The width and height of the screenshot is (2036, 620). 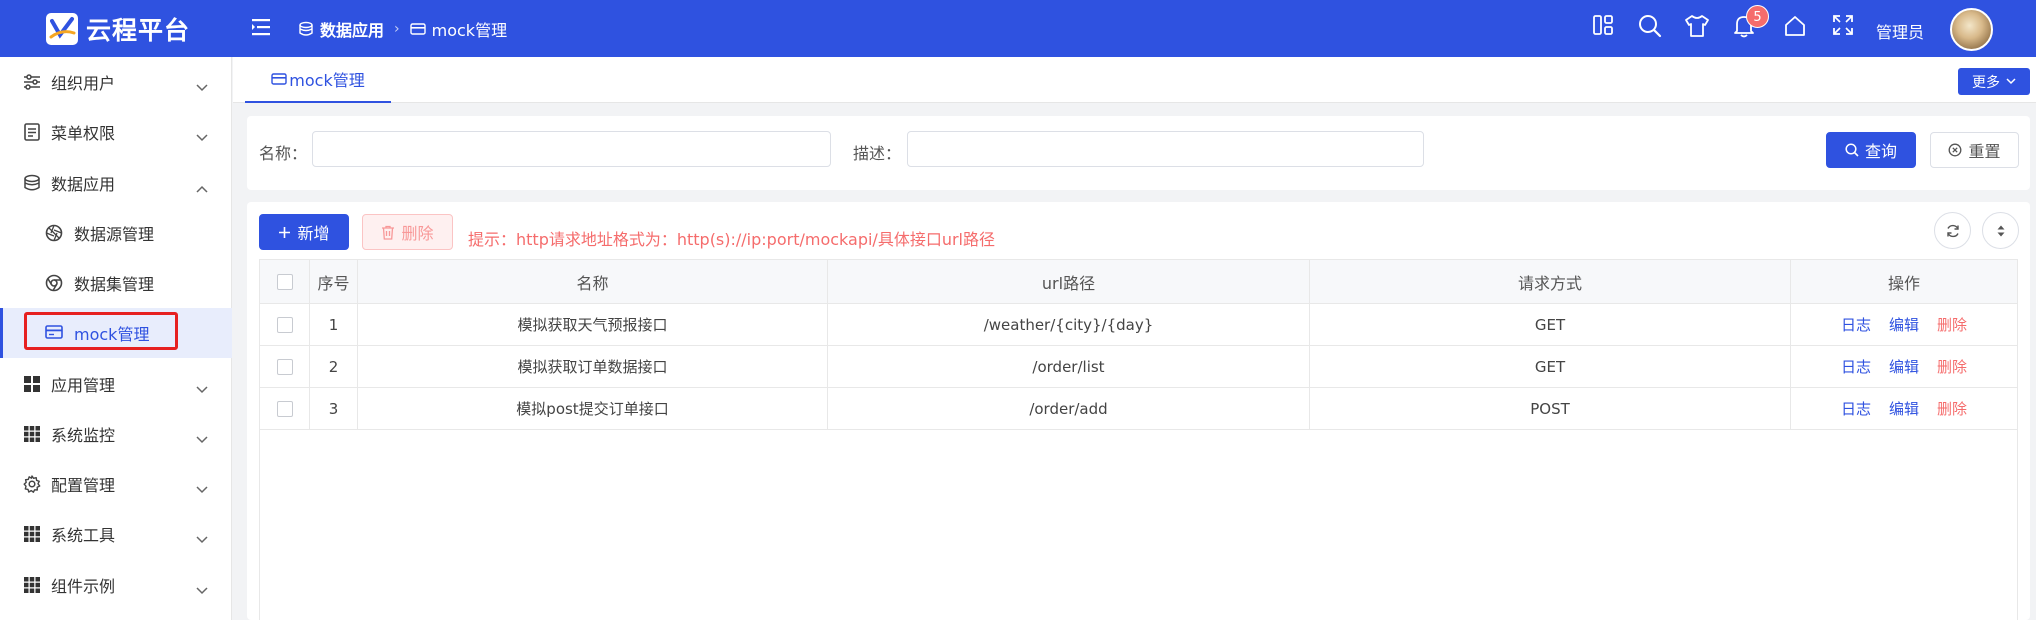 I want to click on refresh-button, so click(x=1952, y=230).